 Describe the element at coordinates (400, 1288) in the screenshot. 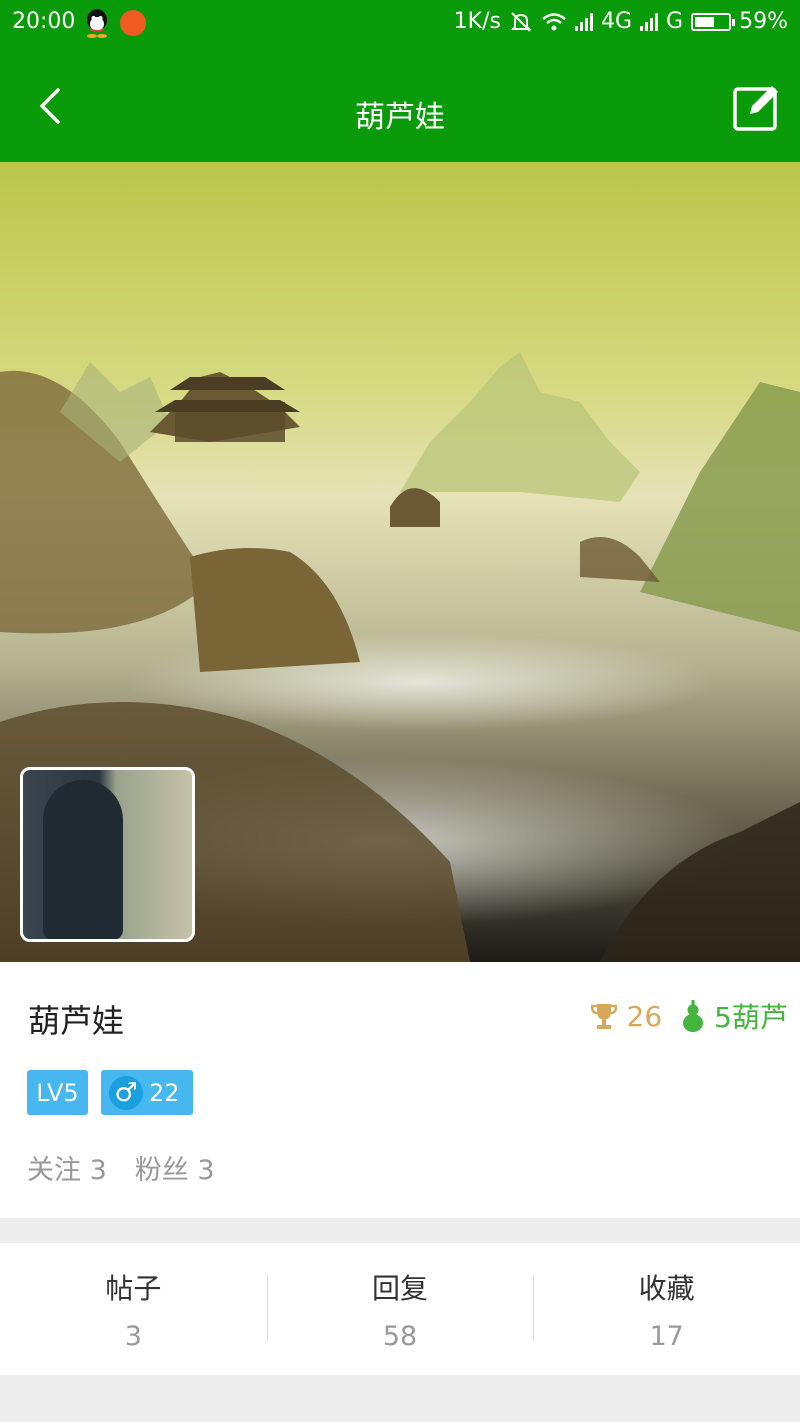

I see `replies-label: 回复` at that location.